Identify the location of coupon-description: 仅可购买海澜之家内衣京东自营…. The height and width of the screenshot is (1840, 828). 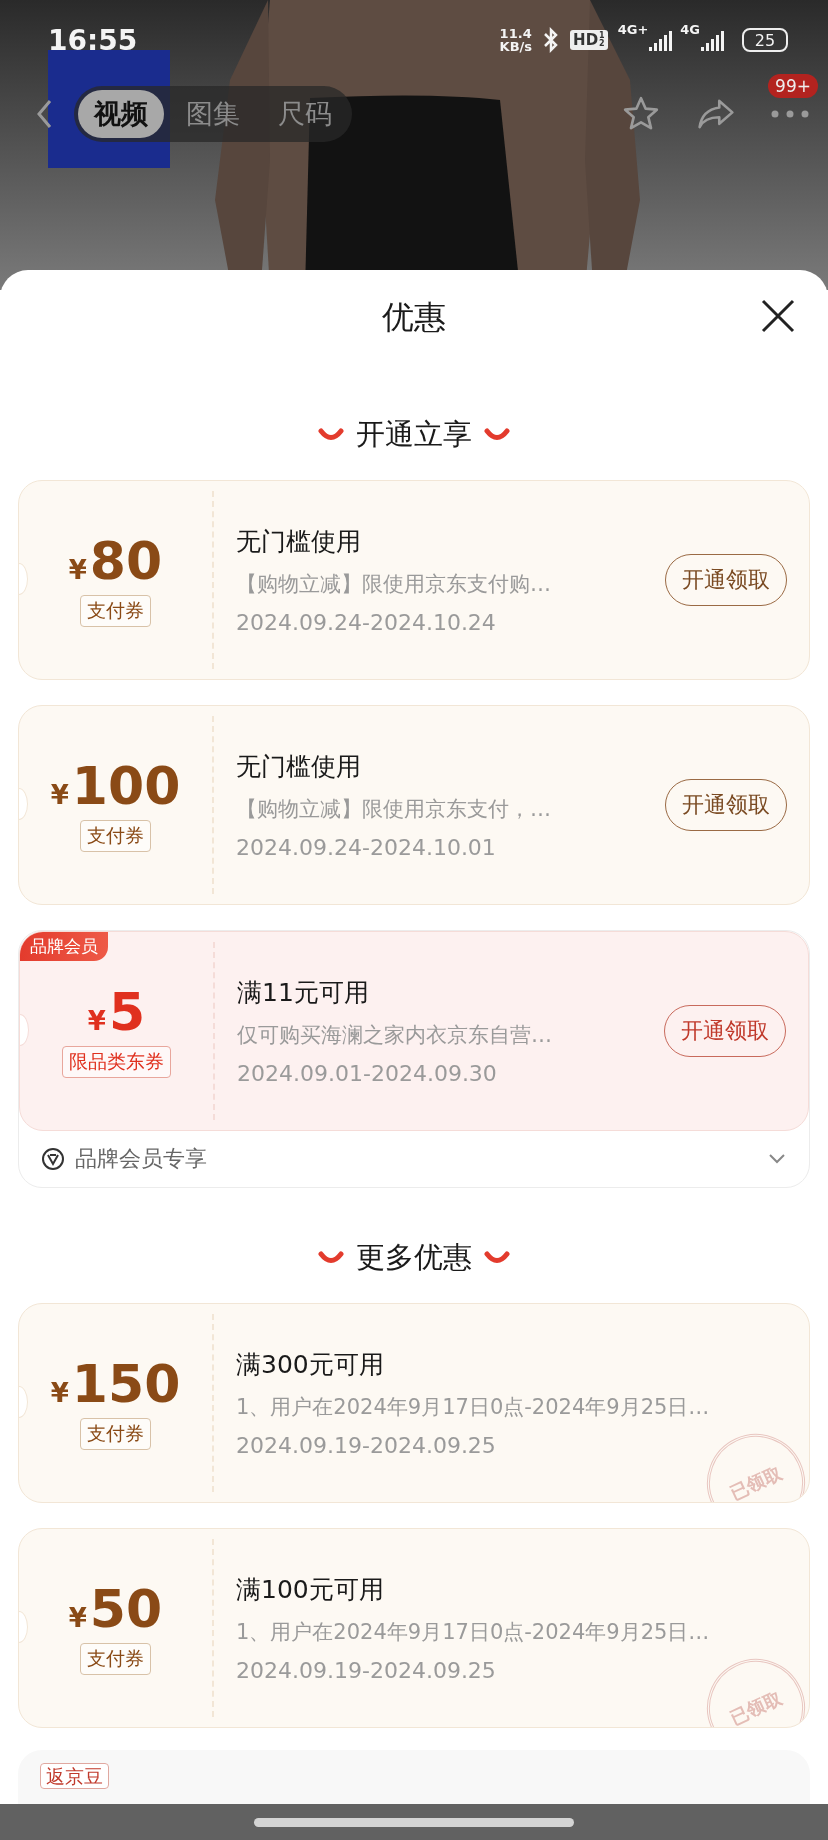
(395, 1035).